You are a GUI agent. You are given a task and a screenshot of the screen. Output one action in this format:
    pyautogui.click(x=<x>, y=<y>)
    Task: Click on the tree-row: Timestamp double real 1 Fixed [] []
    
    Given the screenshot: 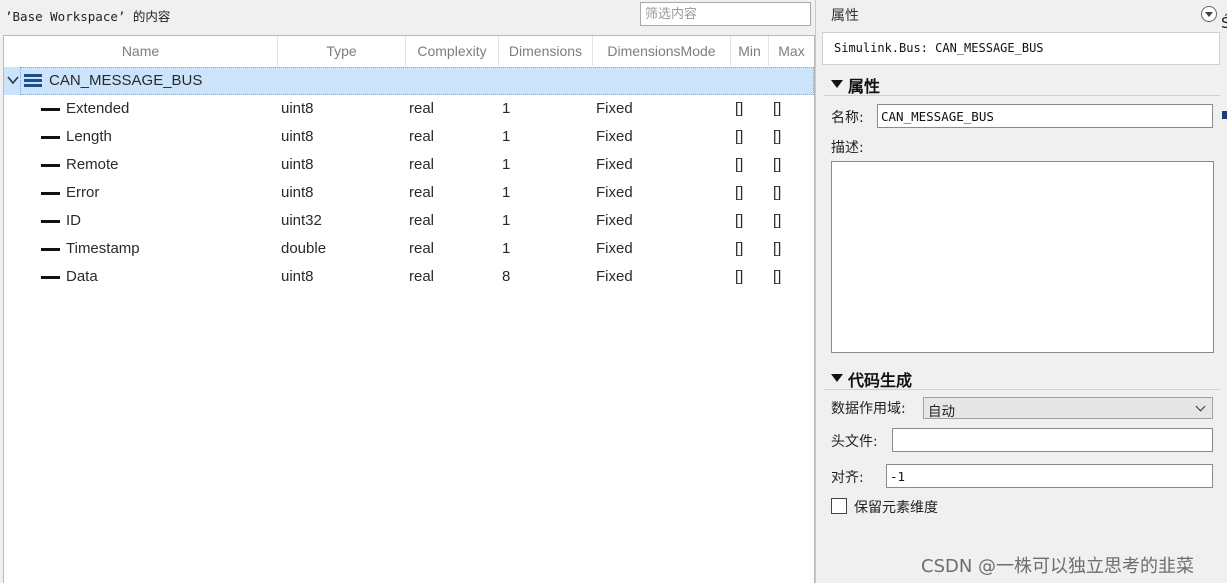 What is the action you would take?
    pyautogui.click(x=409, y=249)
    